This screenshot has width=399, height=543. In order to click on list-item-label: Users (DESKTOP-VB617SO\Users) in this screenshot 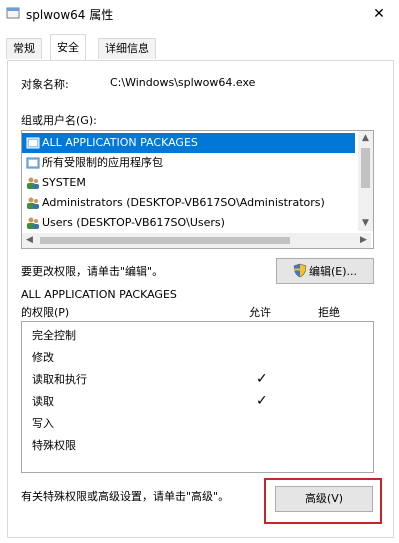, I will do `click(133, 222)`.